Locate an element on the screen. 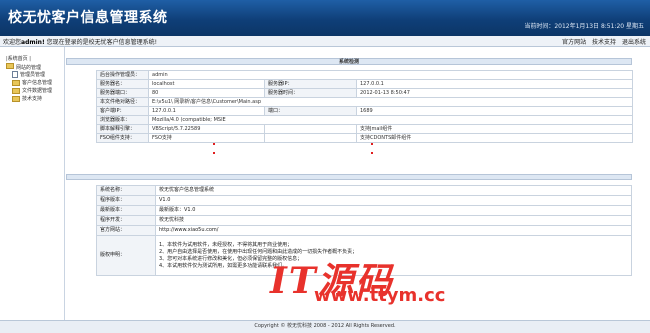 The image size is (650, 333). table-row: 服务器名： localhost 服务器IP： 127.0.0.1 is located at coordinates (365, 84).